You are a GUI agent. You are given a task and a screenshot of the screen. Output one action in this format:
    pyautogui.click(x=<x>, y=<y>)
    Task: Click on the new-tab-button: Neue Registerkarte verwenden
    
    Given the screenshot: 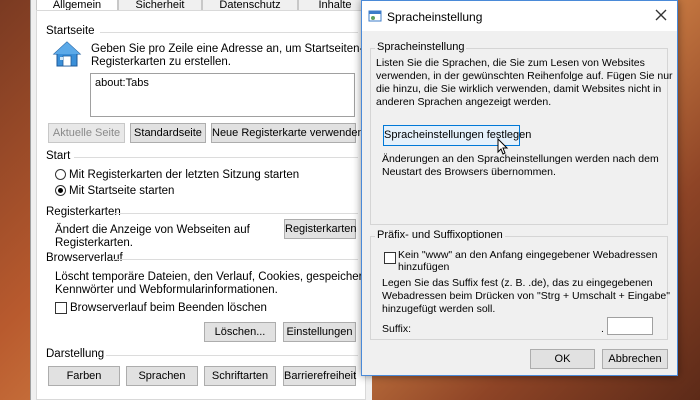 What is the action you would take?
    pyautogui.click(x=287, y=133)
    